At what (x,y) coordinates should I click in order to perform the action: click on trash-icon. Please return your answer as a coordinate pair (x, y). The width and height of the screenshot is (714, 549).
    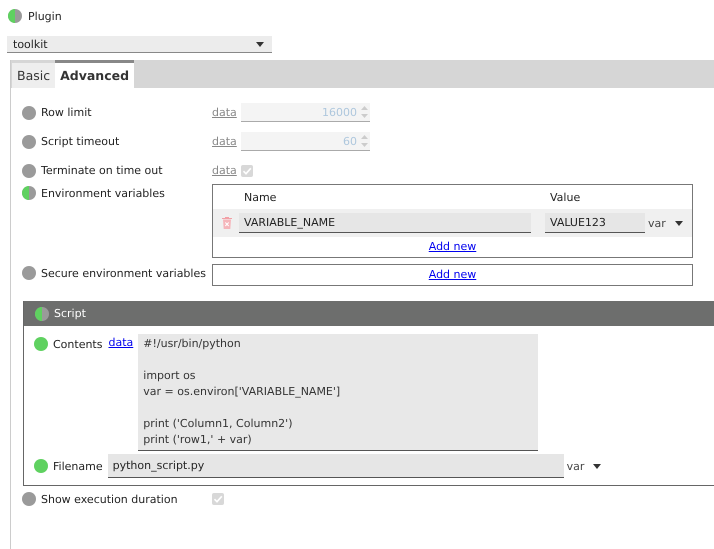
    Looking at the image, I should click on (227, 223).